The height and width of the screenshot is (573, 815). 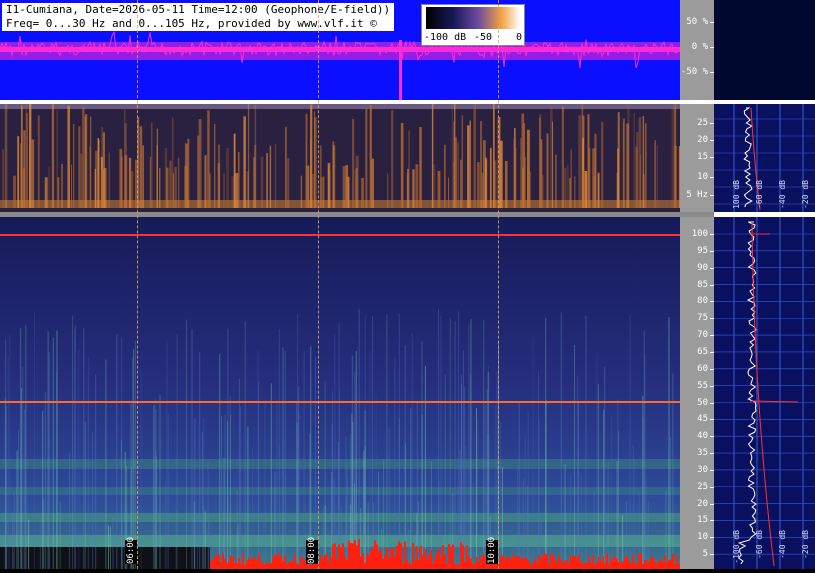 I want to click on mains-harmonic-line, so click(x=340, y=235).